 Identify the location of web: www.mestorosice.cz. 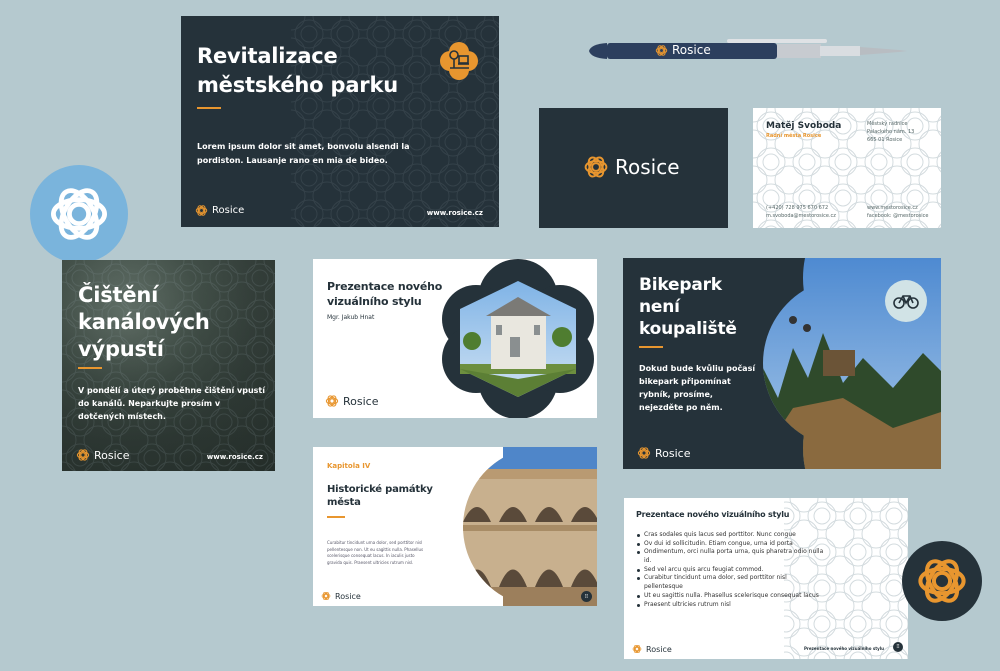
(892, 208).